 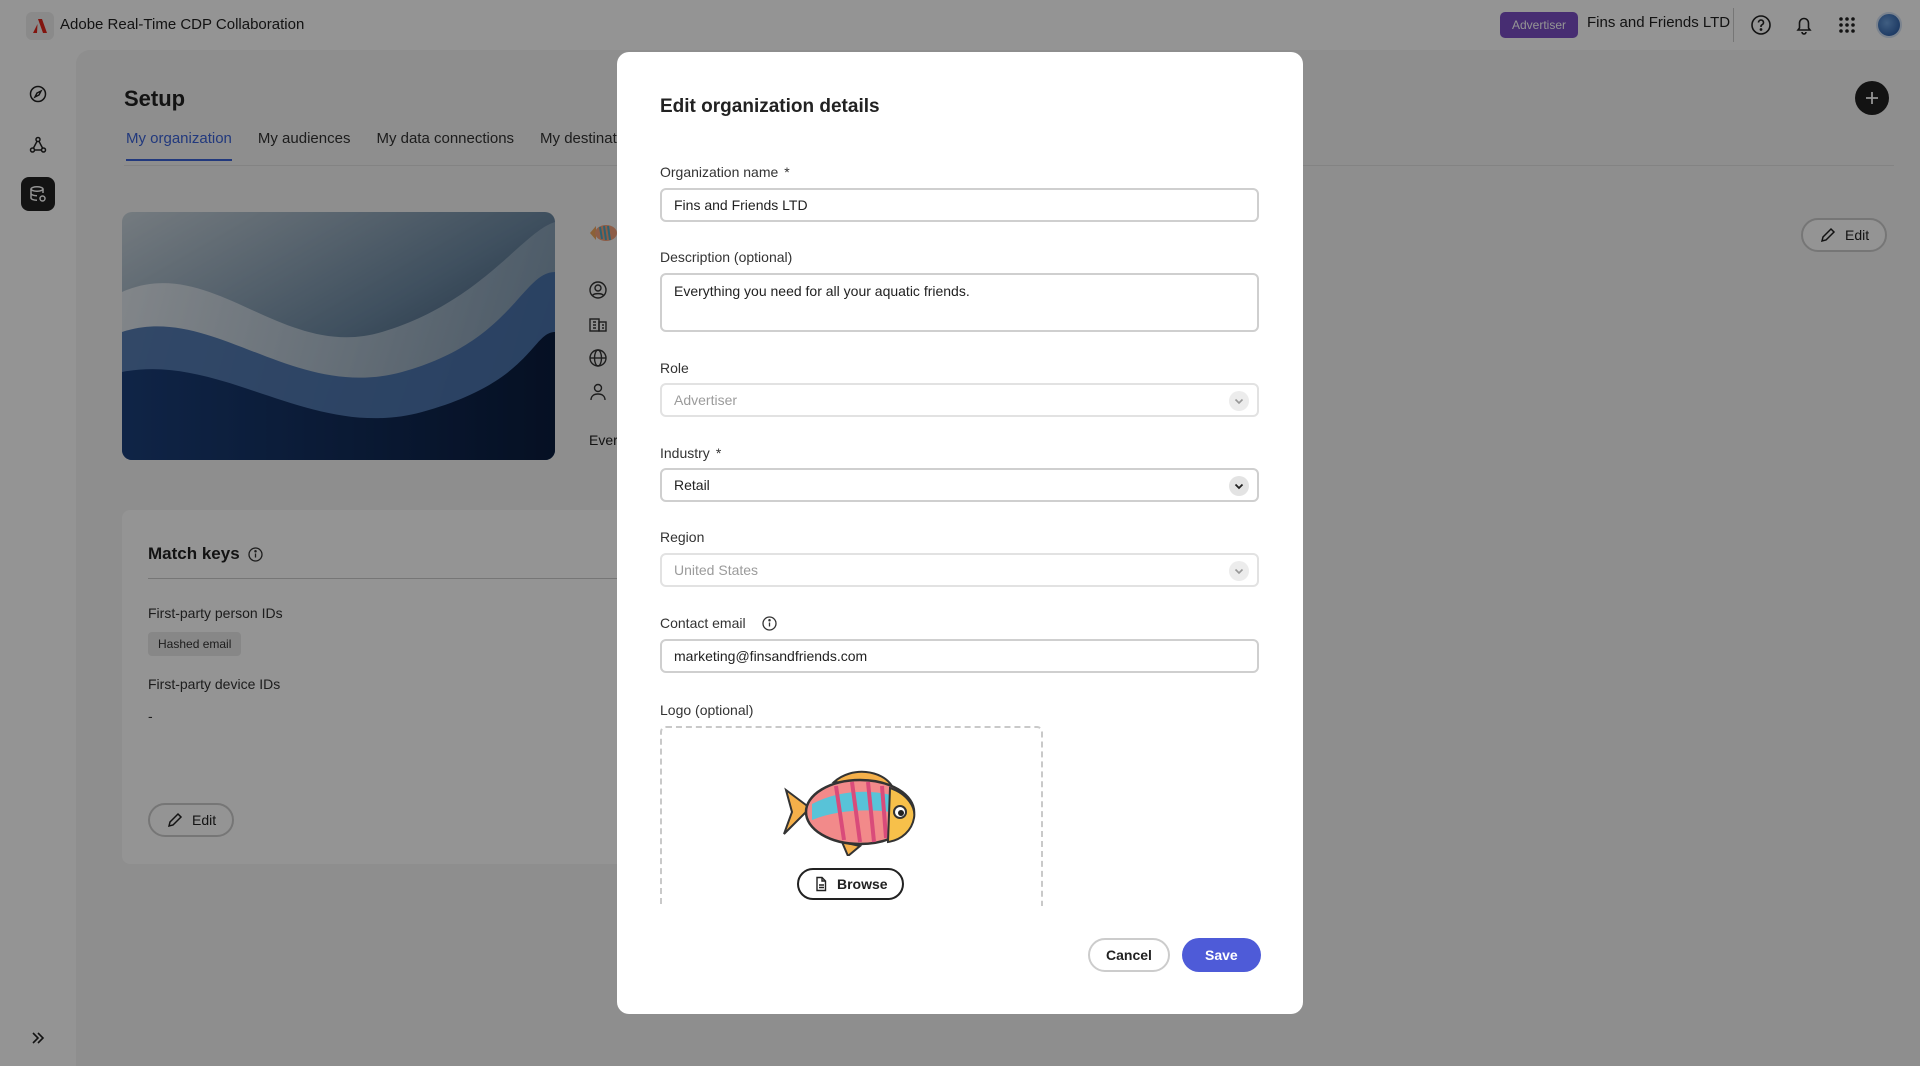 What do you see at coordinates (719, 172) in the screenshot?
I see `org-name-label-text: Organization name` at bounding box center [719, 172].